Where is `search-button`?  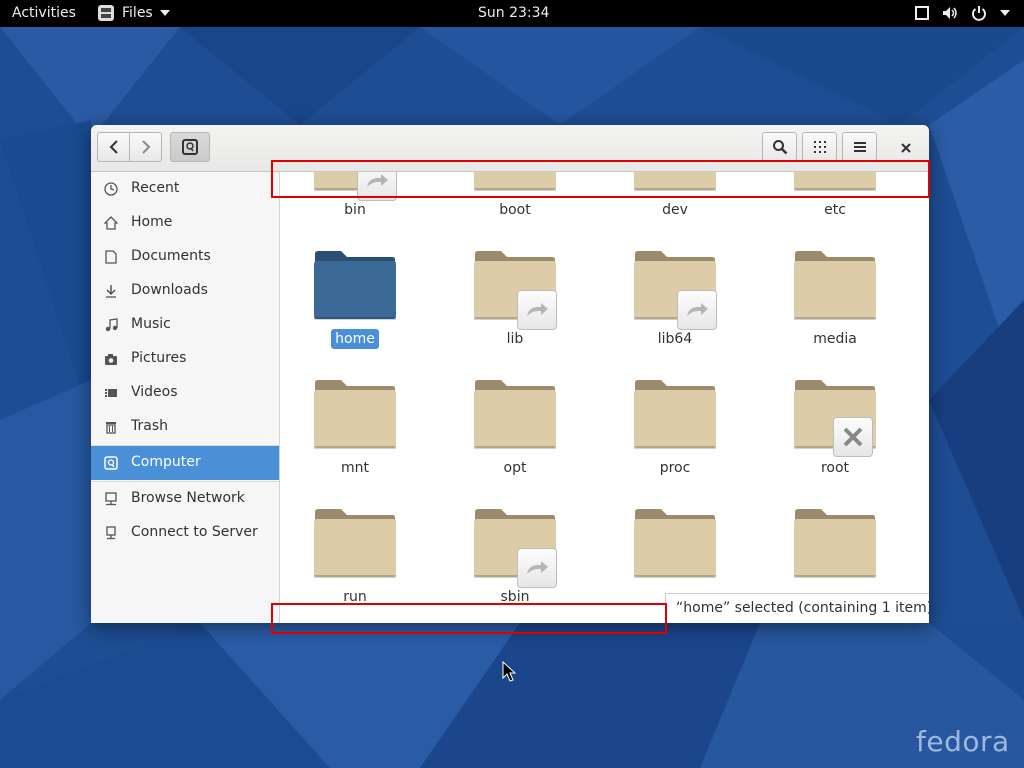
search-button is located at coordinates (779, 147).